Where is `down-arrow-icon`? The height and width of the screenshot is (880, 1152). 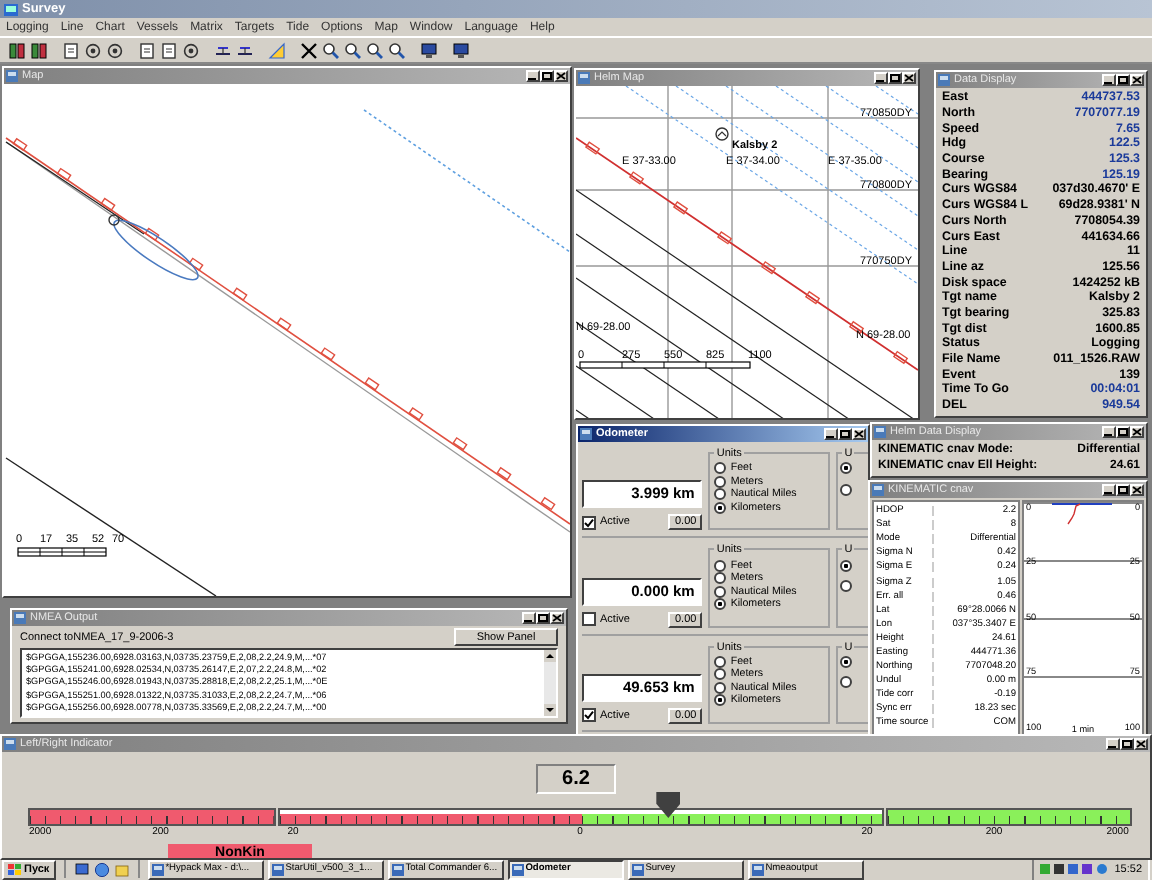
down-arrow-icon is located at coordinates (550, 710).